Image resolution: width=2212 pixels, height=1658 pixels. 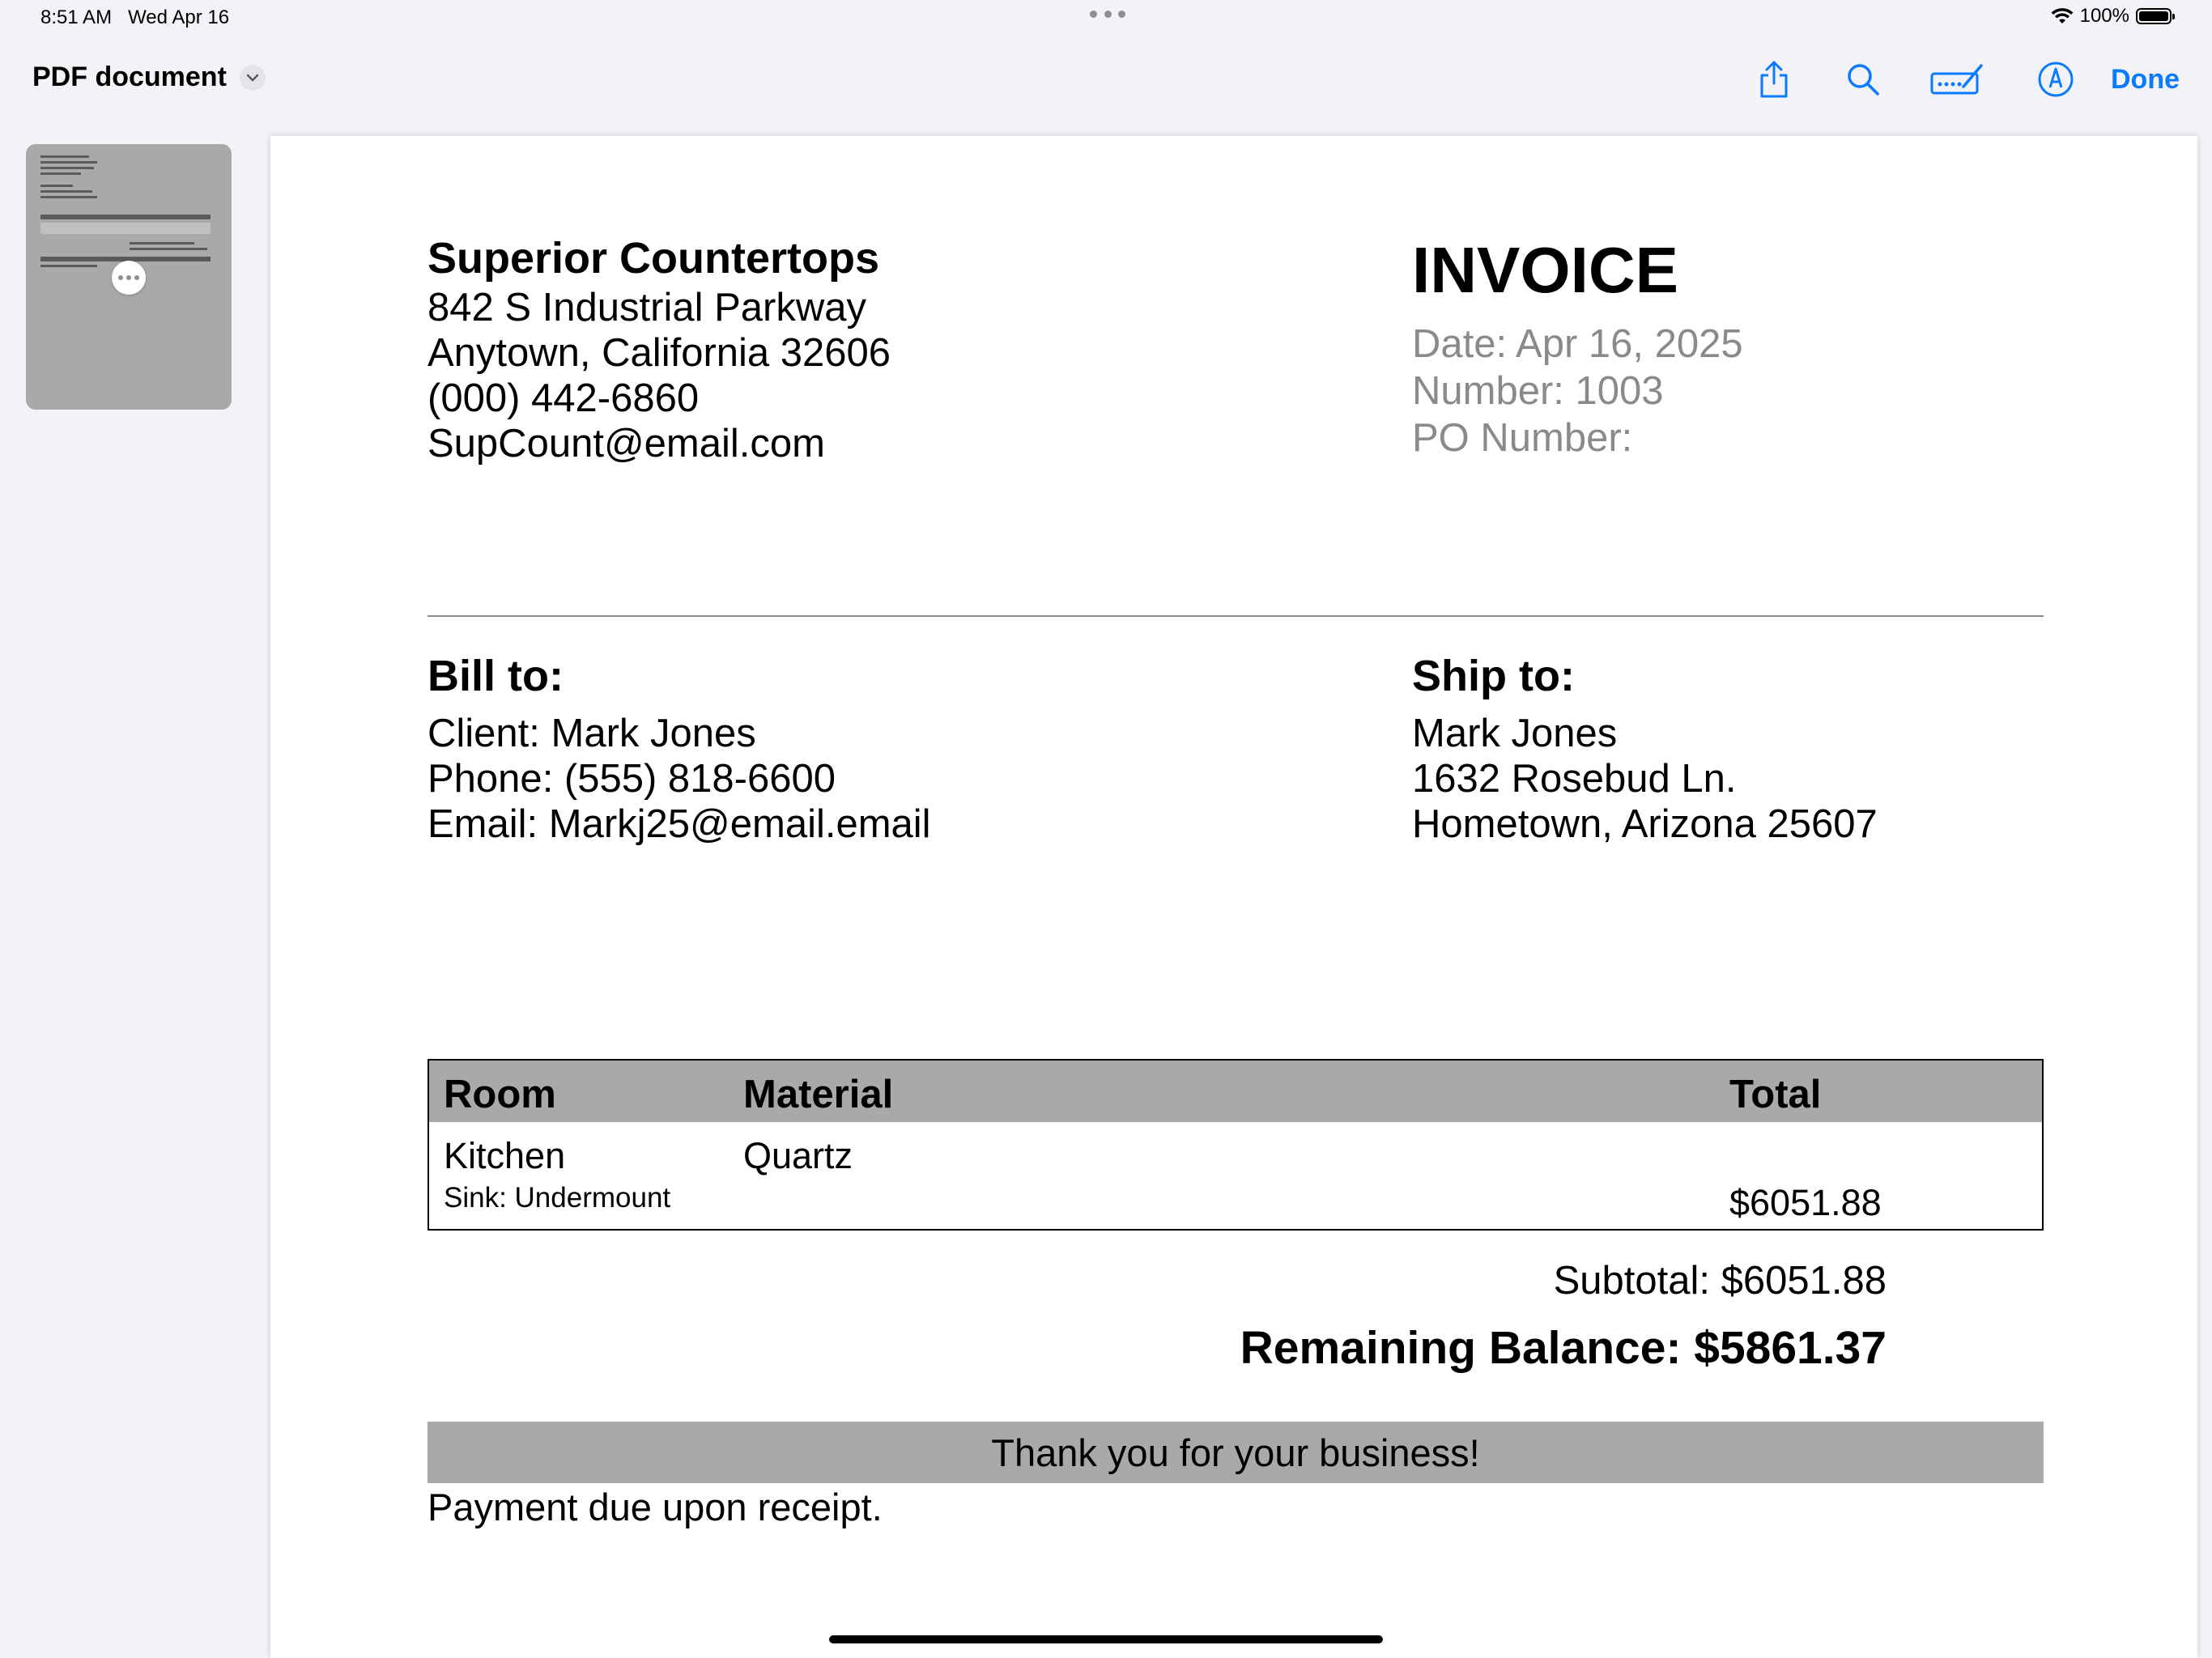 What do you see at coordinates (564, 398) in the screenshot?
I see `company-phone: (000) 442-6860` at bounding box center [564, 398].